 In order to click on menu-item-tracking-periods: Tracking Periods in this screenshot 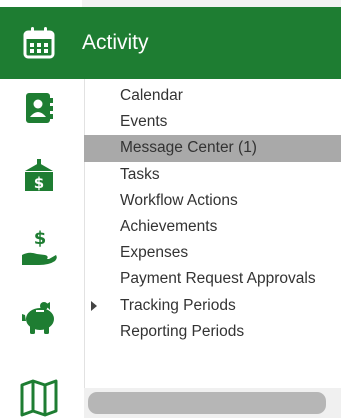, I will do `click(212, 306)`.